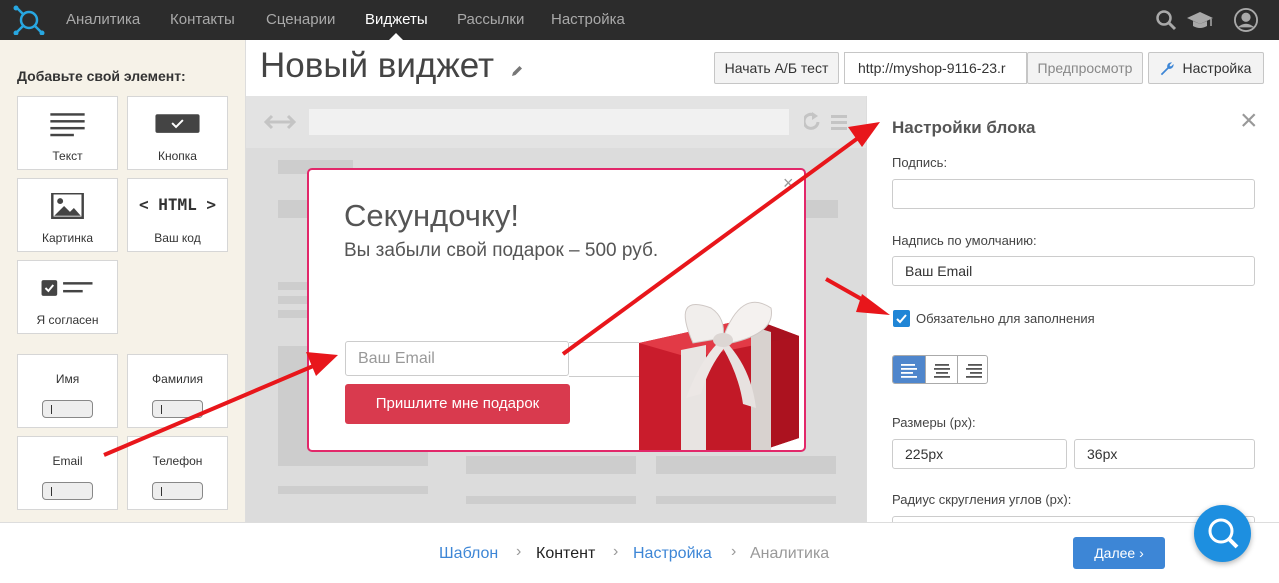  I want to click on settings-button-label: Настройка, so click(1217, 68).